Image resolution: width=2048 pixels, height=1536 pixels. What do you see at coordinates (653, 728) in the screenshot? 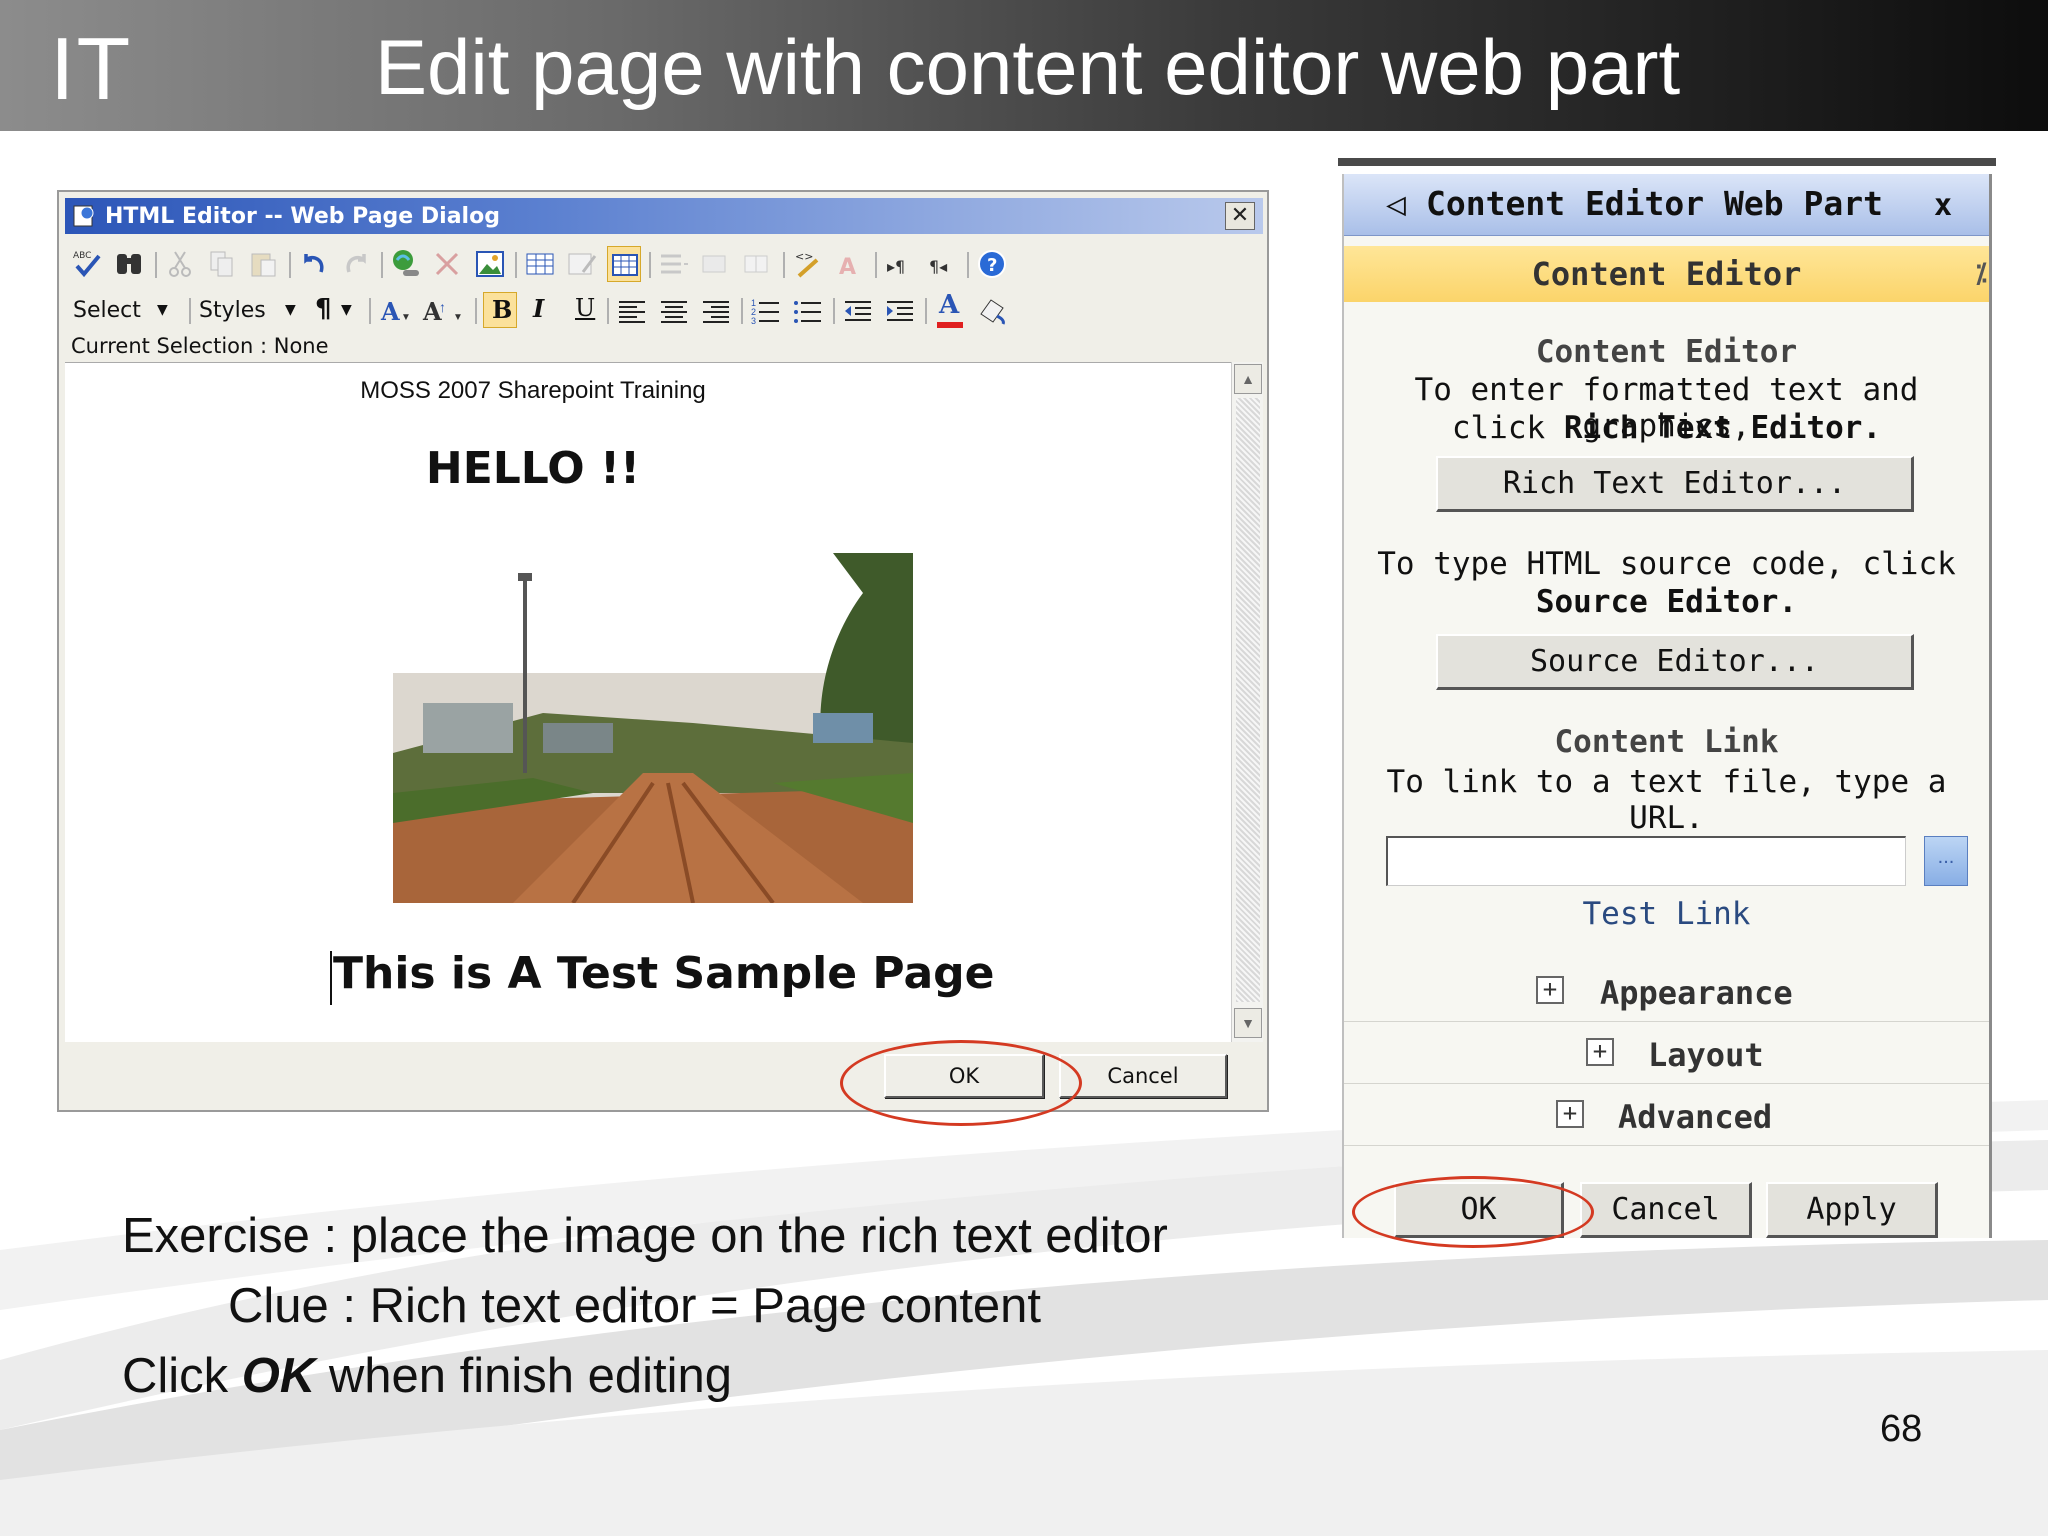
I see `content-photo-dirt-road` at bounding box center [653, 728].